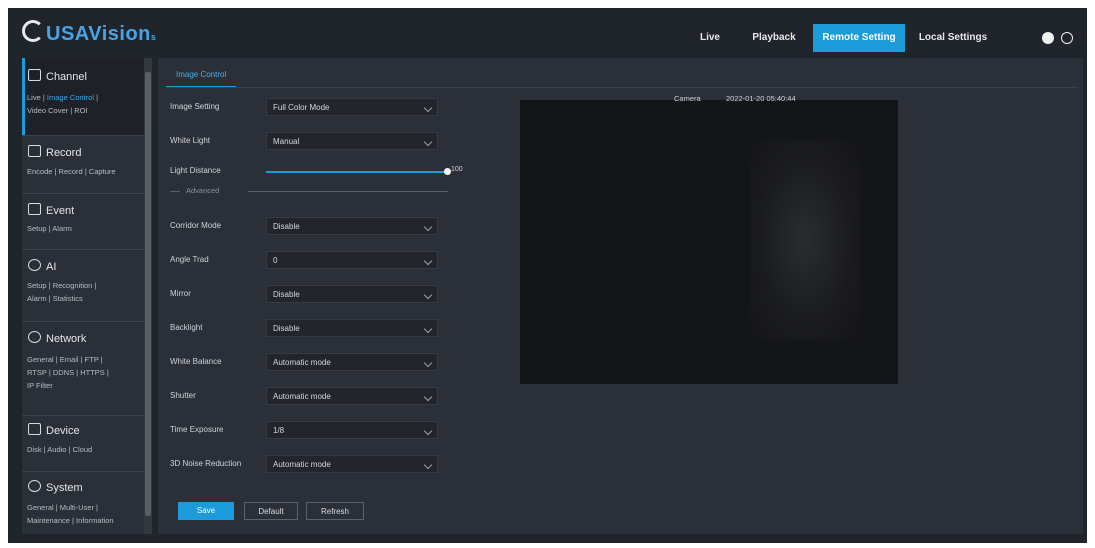 The image size is (1095, 548). What do you see at coordinates (352, 260) in the screenshot?
I see `angle-trad-select: 0` at bounding box center [352, 260].